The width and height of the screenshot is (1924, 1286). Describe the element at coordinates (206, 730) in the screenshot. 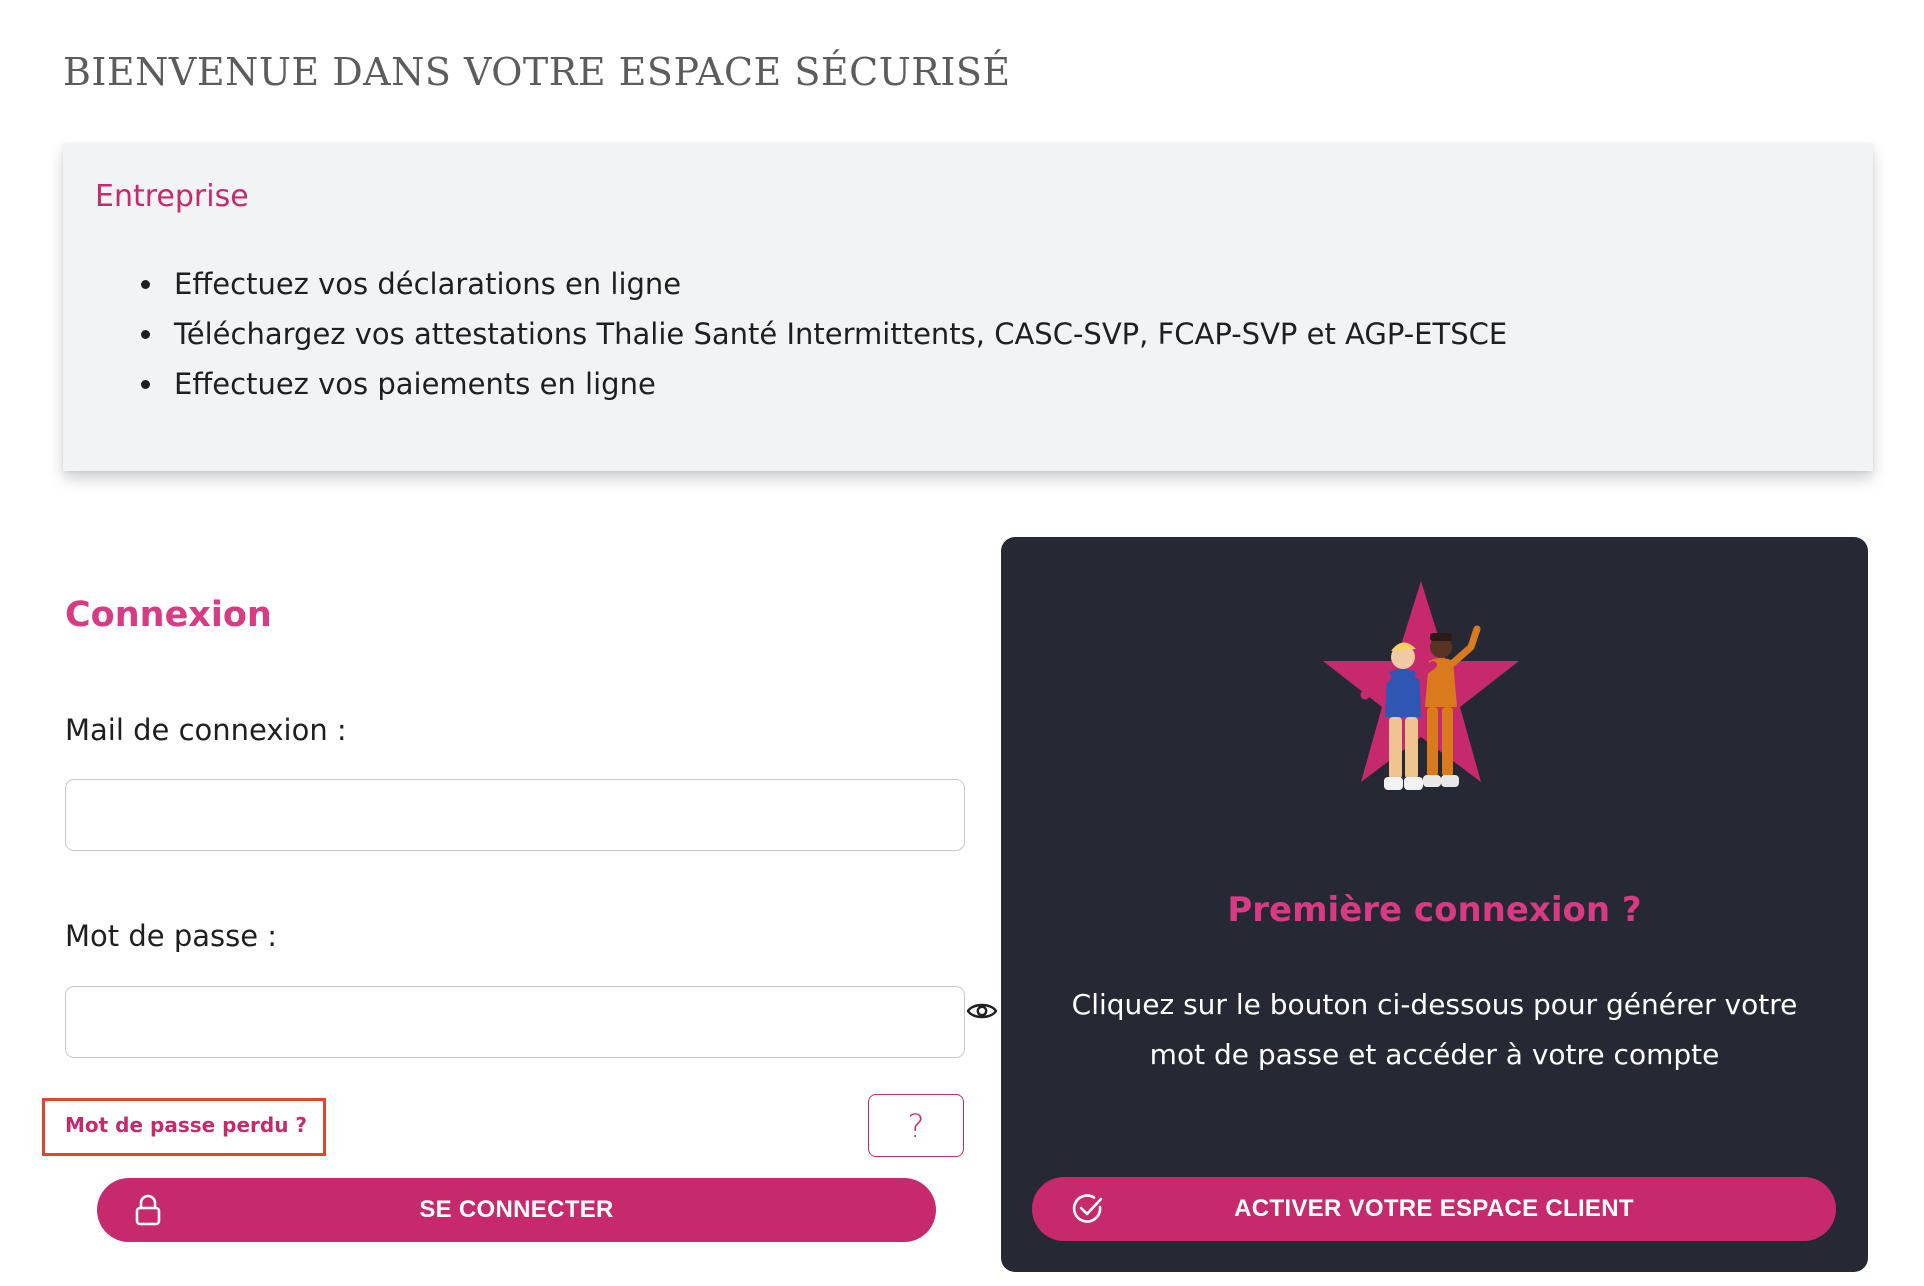

I see `email-label: Mail de connexion :` at that location.